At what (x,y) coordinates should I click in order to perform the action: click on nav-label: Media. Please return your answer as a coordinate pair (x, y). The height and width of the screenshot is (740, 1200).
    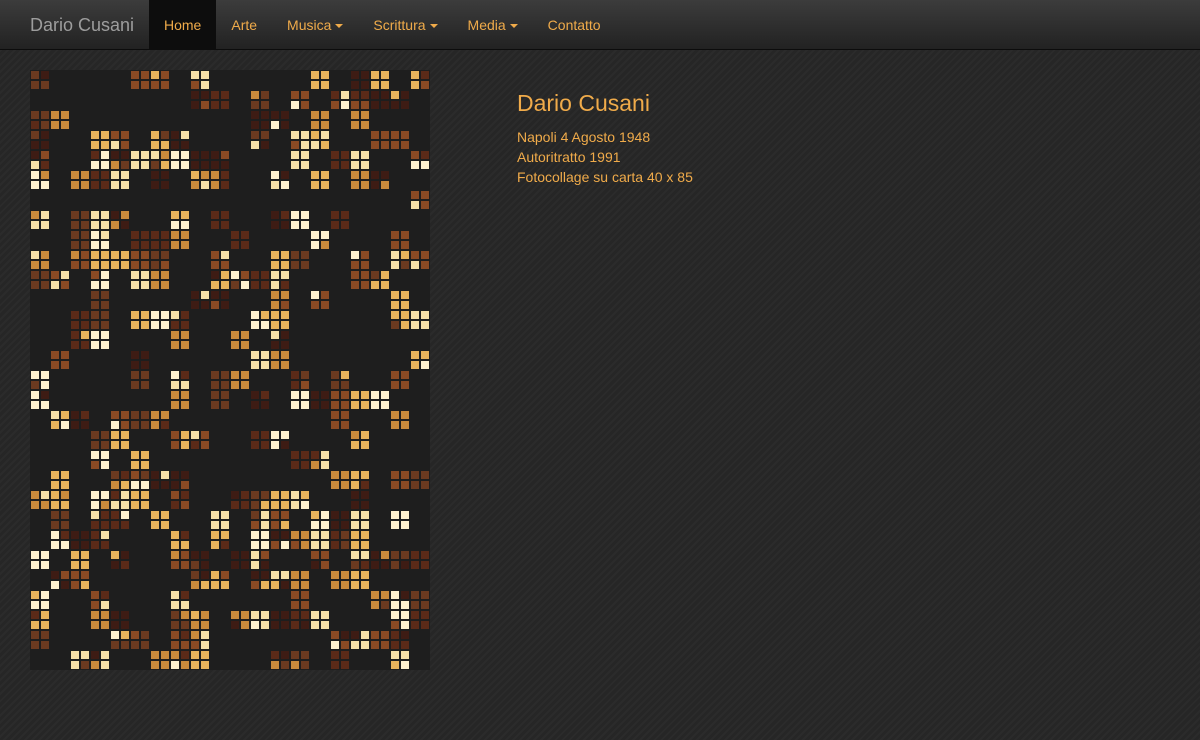
    Looking at the image, I should click on (486, 25).